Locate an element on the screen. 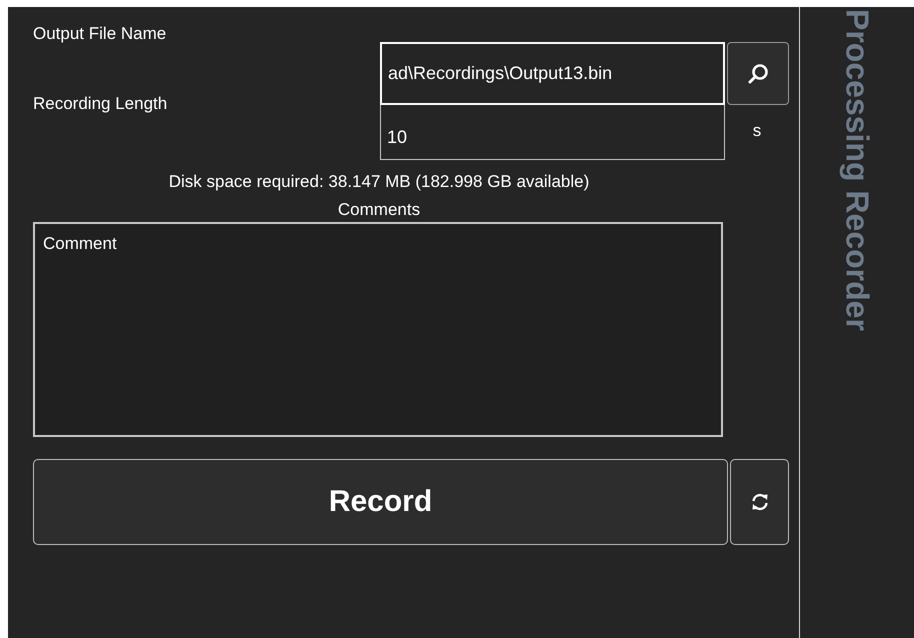 The height and width of the screenshot is (638, 914). refresh-button is located at coordinates (759, 502).